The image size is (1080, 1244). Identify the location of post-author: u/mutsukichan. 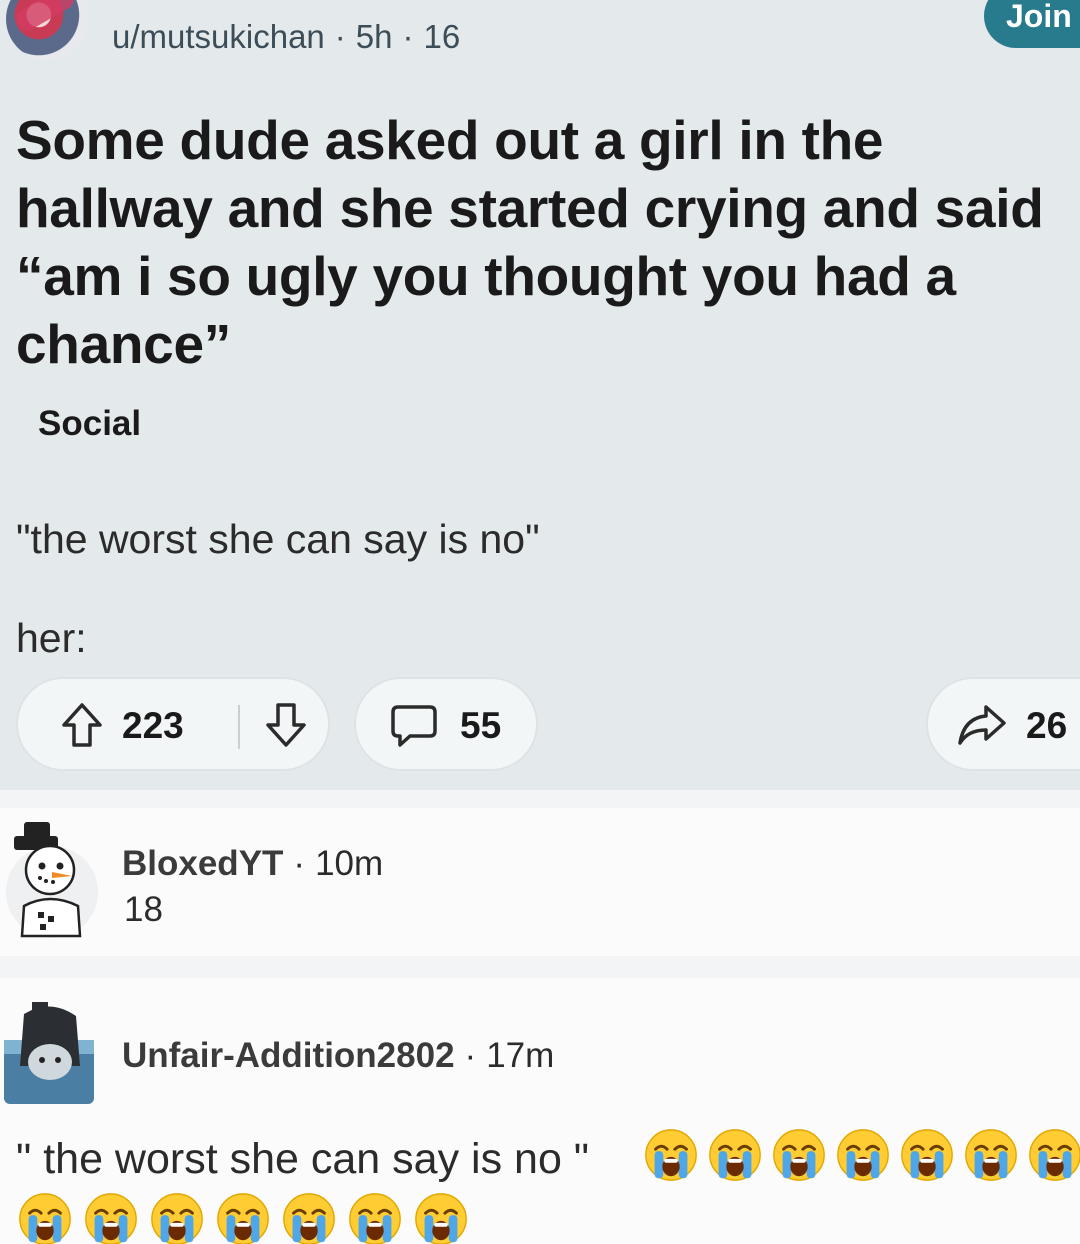
(218, 36).